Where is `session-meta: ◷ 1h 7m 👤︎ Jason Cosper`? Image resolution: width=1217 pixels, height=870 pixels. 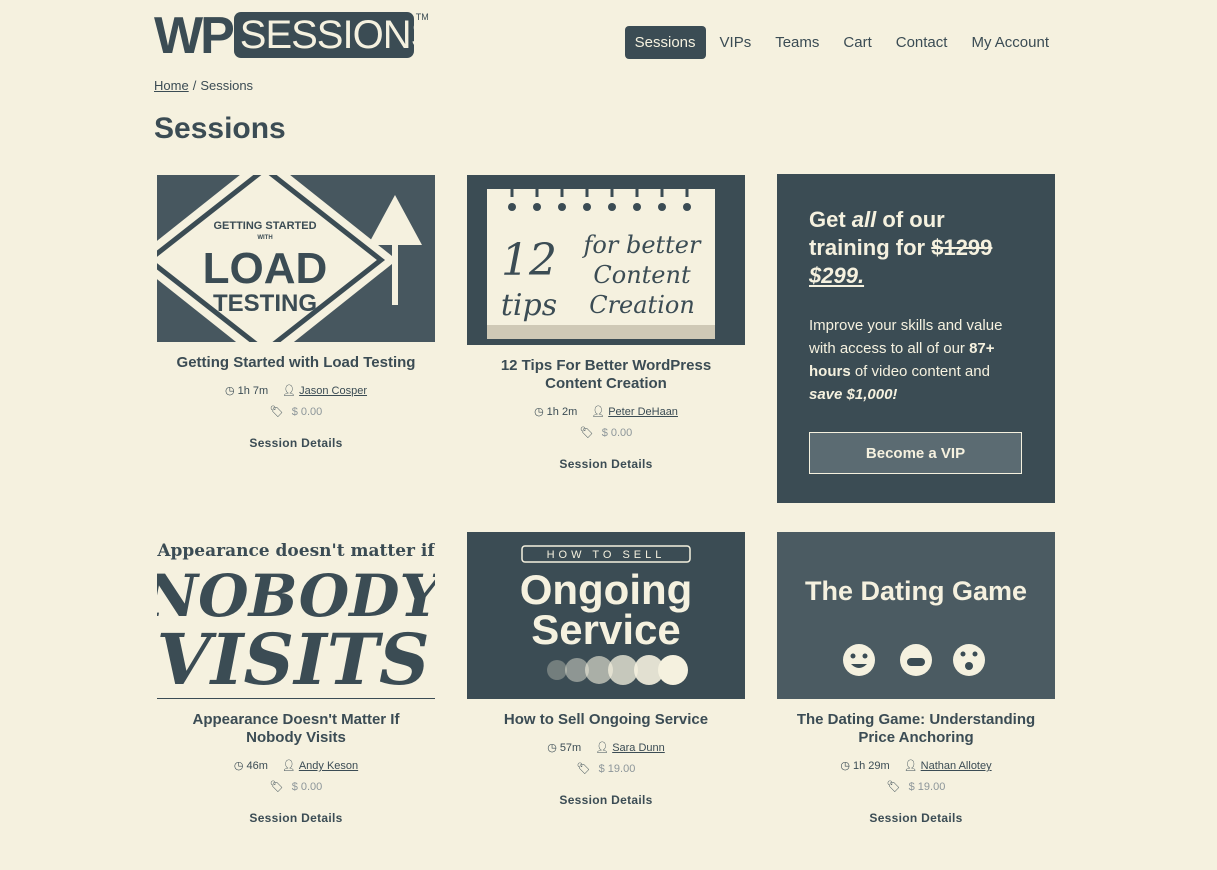
session-meta: ◷ 1h 7m 👤︎ Jason Cosper is located at coordinates (296, 390).